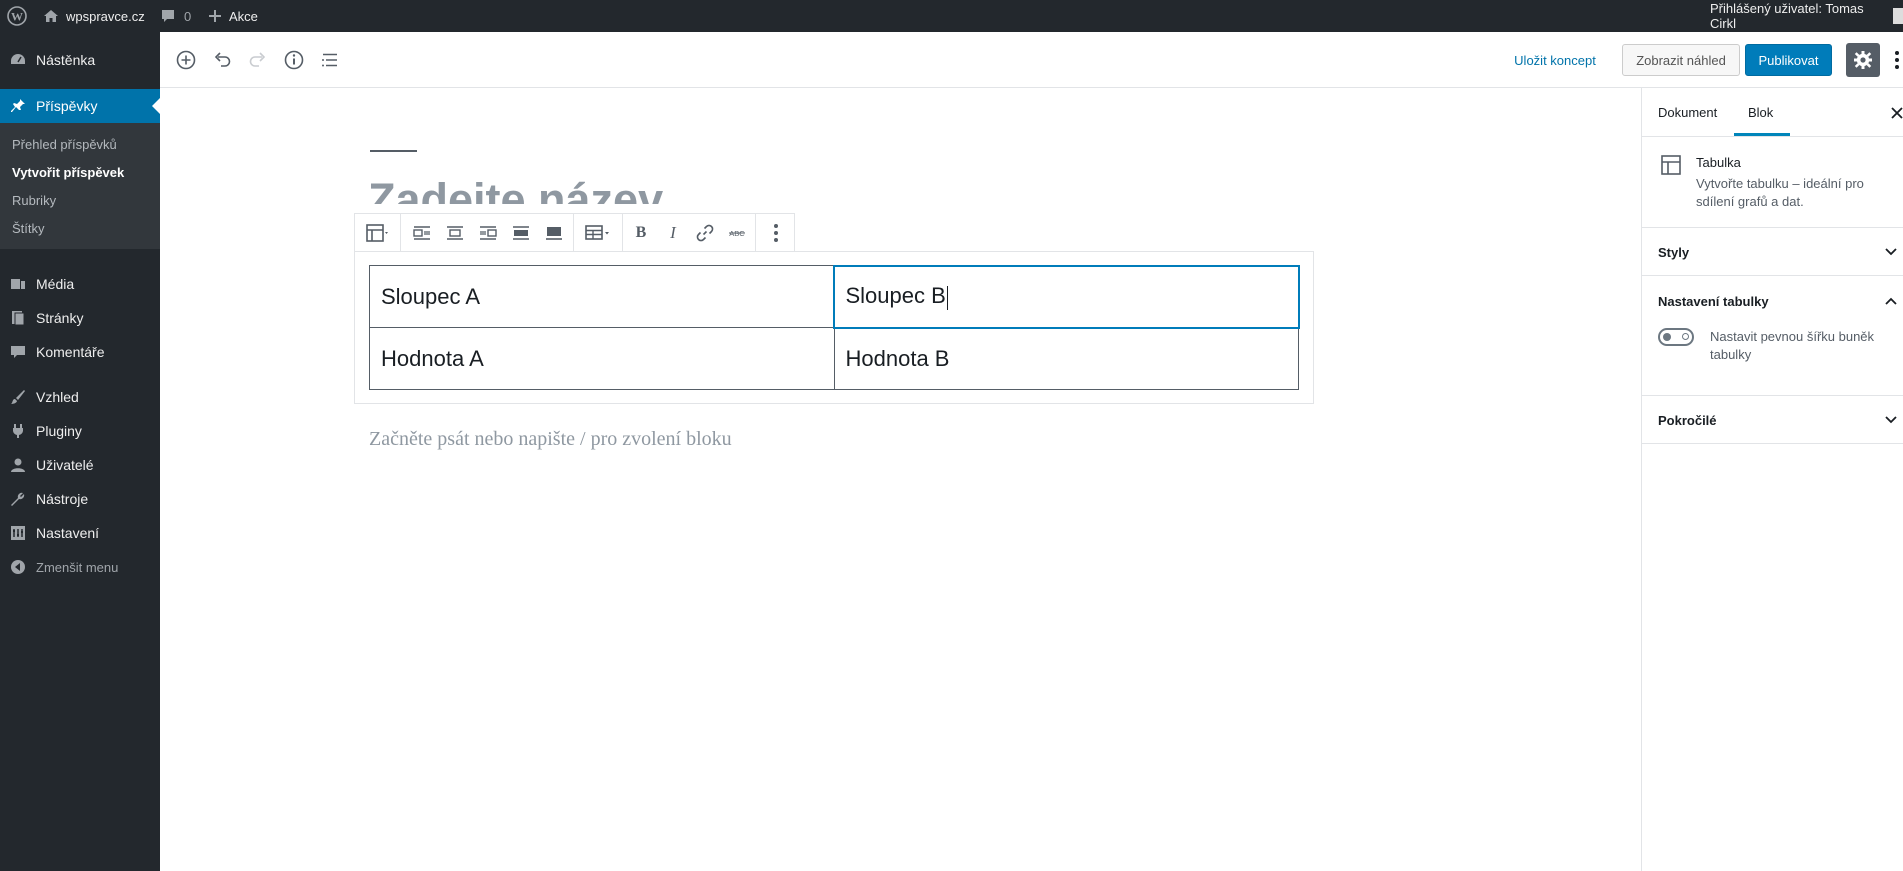 The width and height of the screenshot is (1903, 871). What do you see at coordinates (1891, 301) in the screenshot?
I see `chevron-up-icon` at bounding box center [1891, 301].